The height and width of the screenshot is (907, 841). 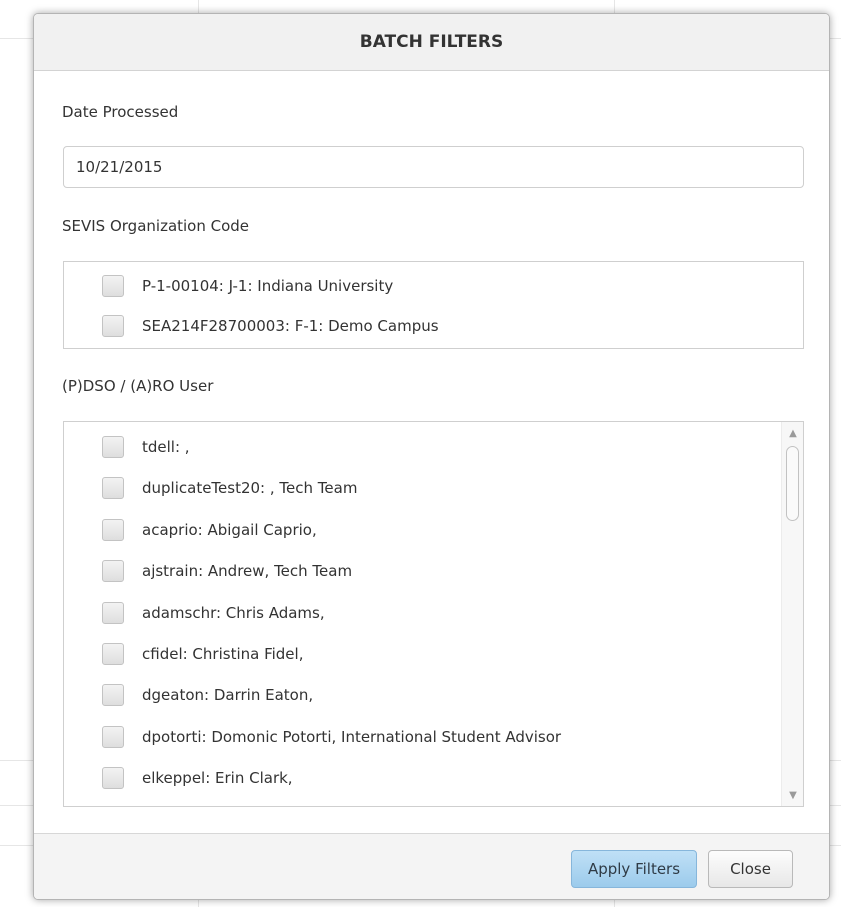 I want to click on user-item-label: adamschr: Chris Adams,, so click(x=233, y=613).